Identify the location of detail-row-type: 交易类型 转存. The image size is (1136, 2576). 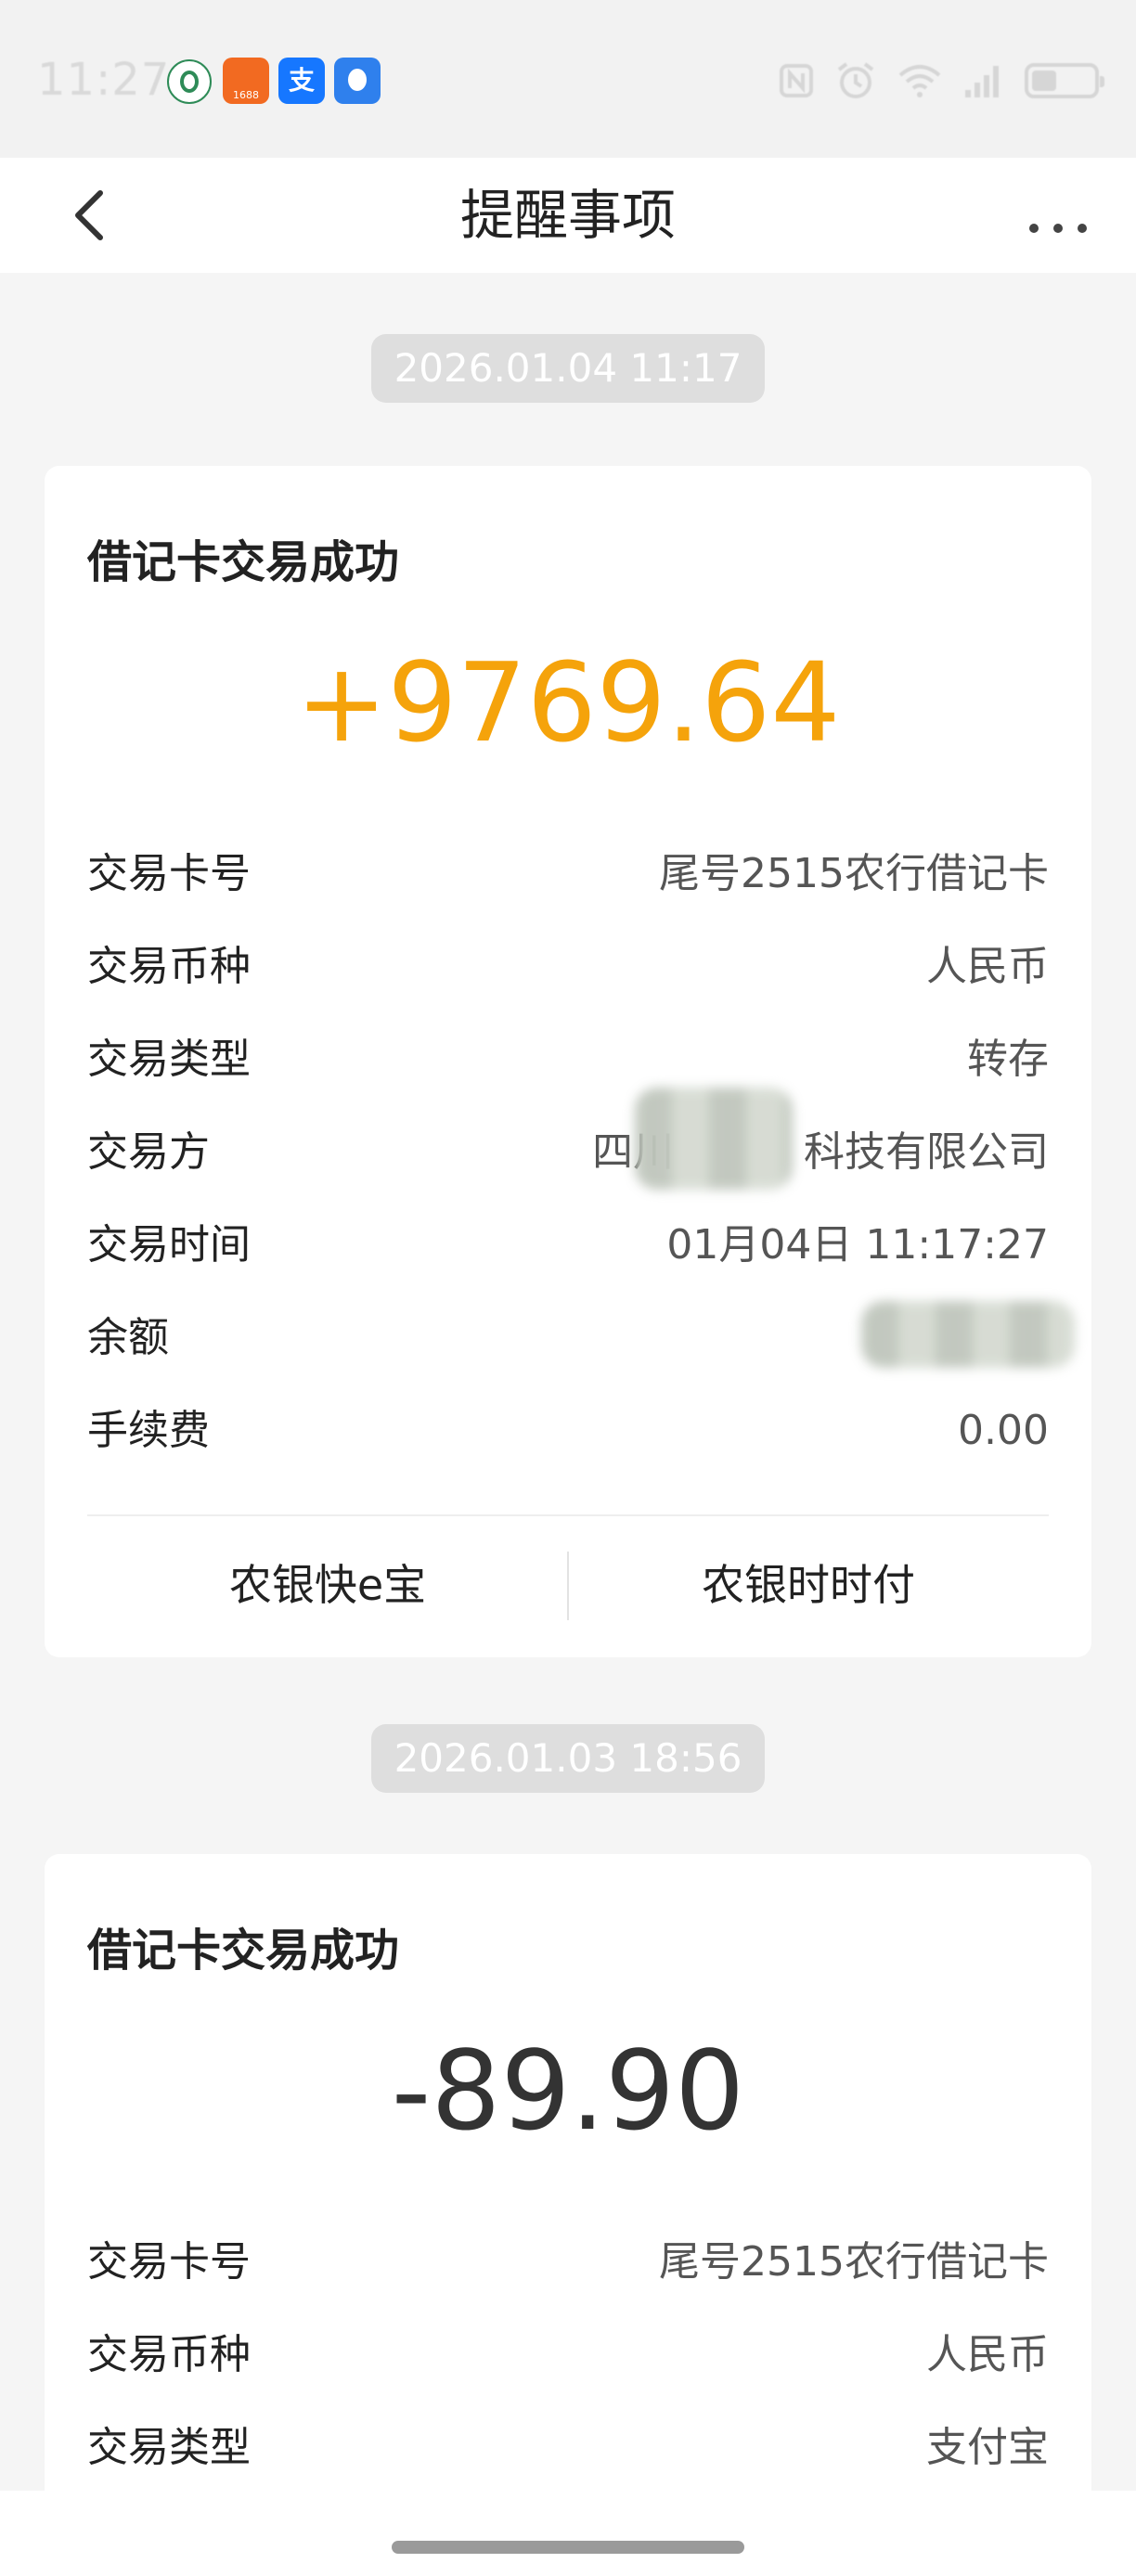
(568, 1059).